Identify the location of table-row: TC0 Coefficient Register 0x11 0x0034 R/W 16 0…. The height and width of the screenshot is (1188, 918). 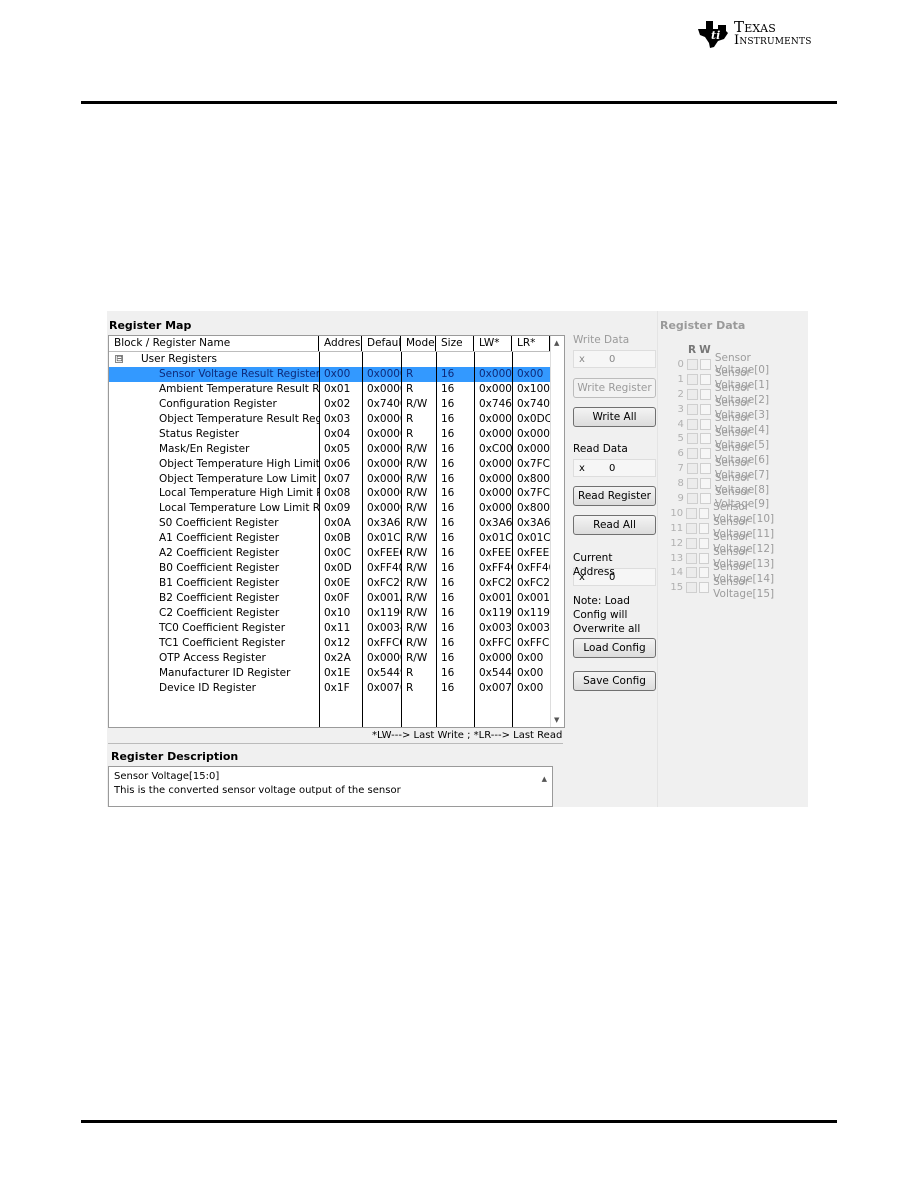
(336, 628).